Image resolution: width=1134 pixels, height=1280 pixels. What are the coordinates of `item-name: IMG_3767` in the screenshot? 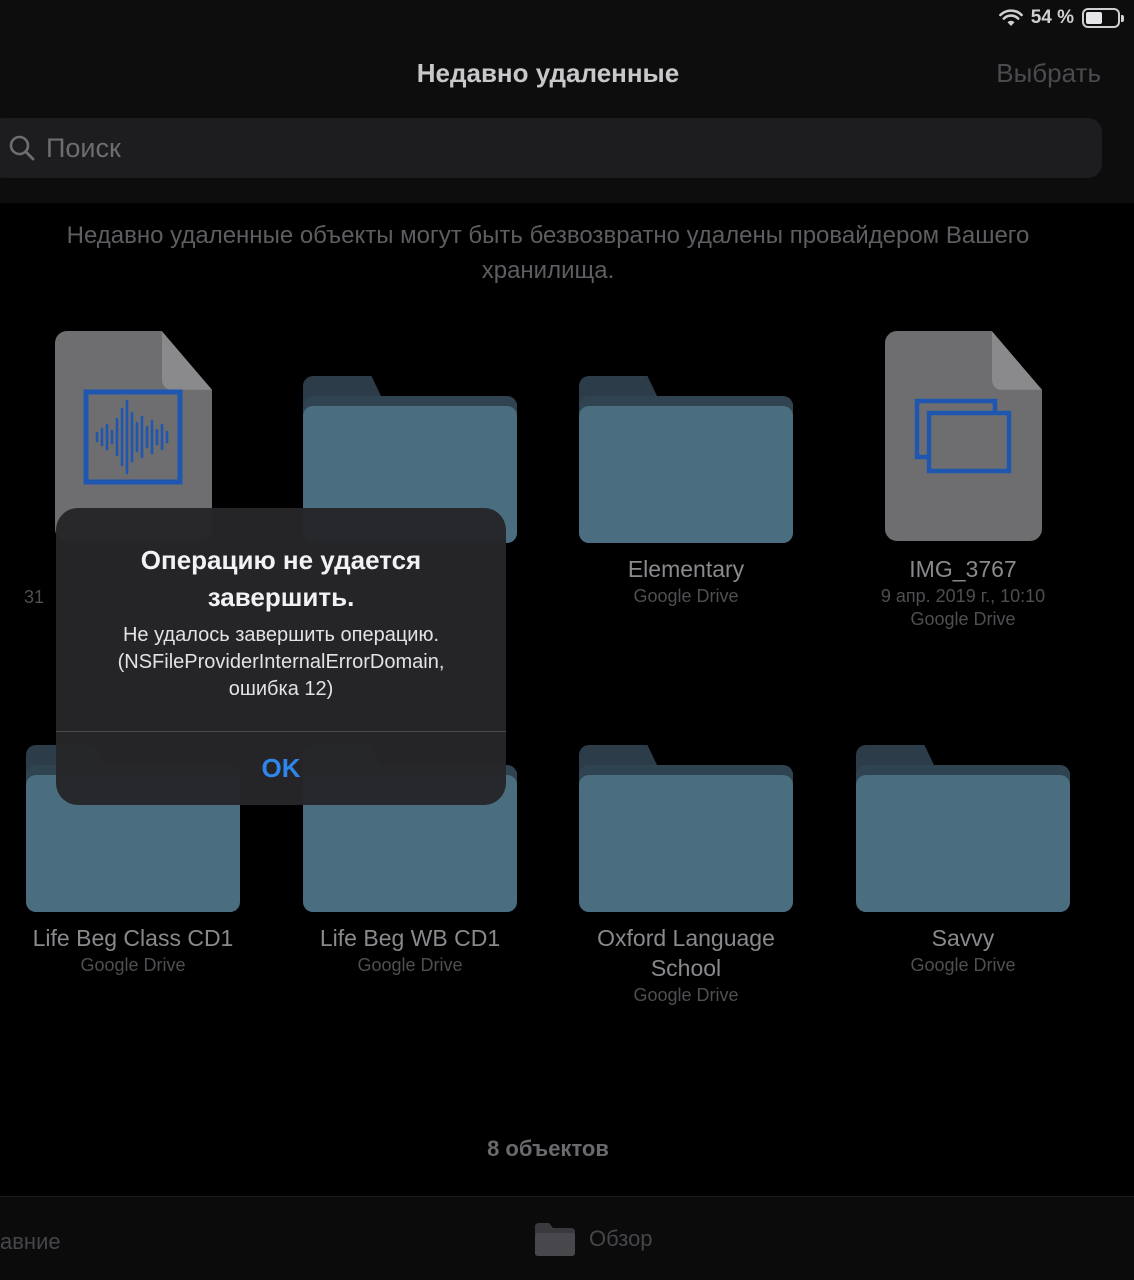 It's located at (963, 569).